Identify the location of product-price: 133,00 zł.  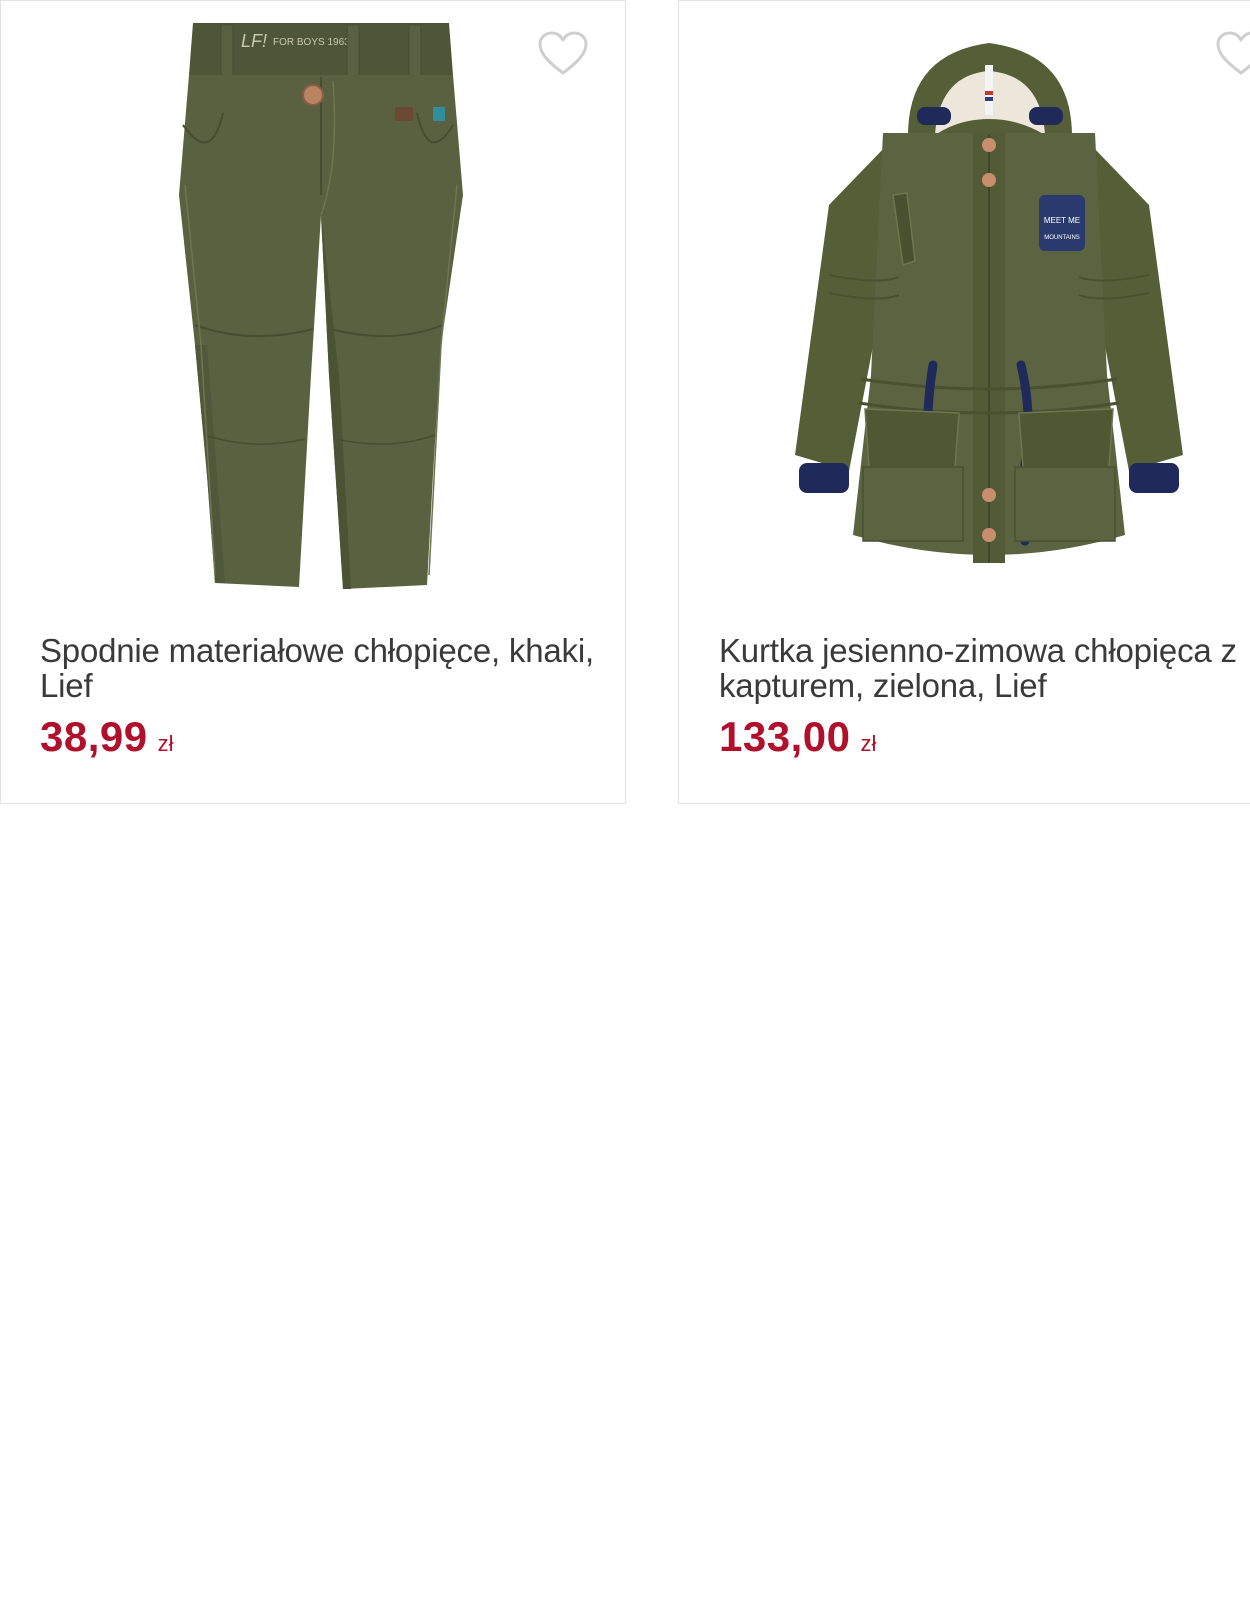
(797, 737).